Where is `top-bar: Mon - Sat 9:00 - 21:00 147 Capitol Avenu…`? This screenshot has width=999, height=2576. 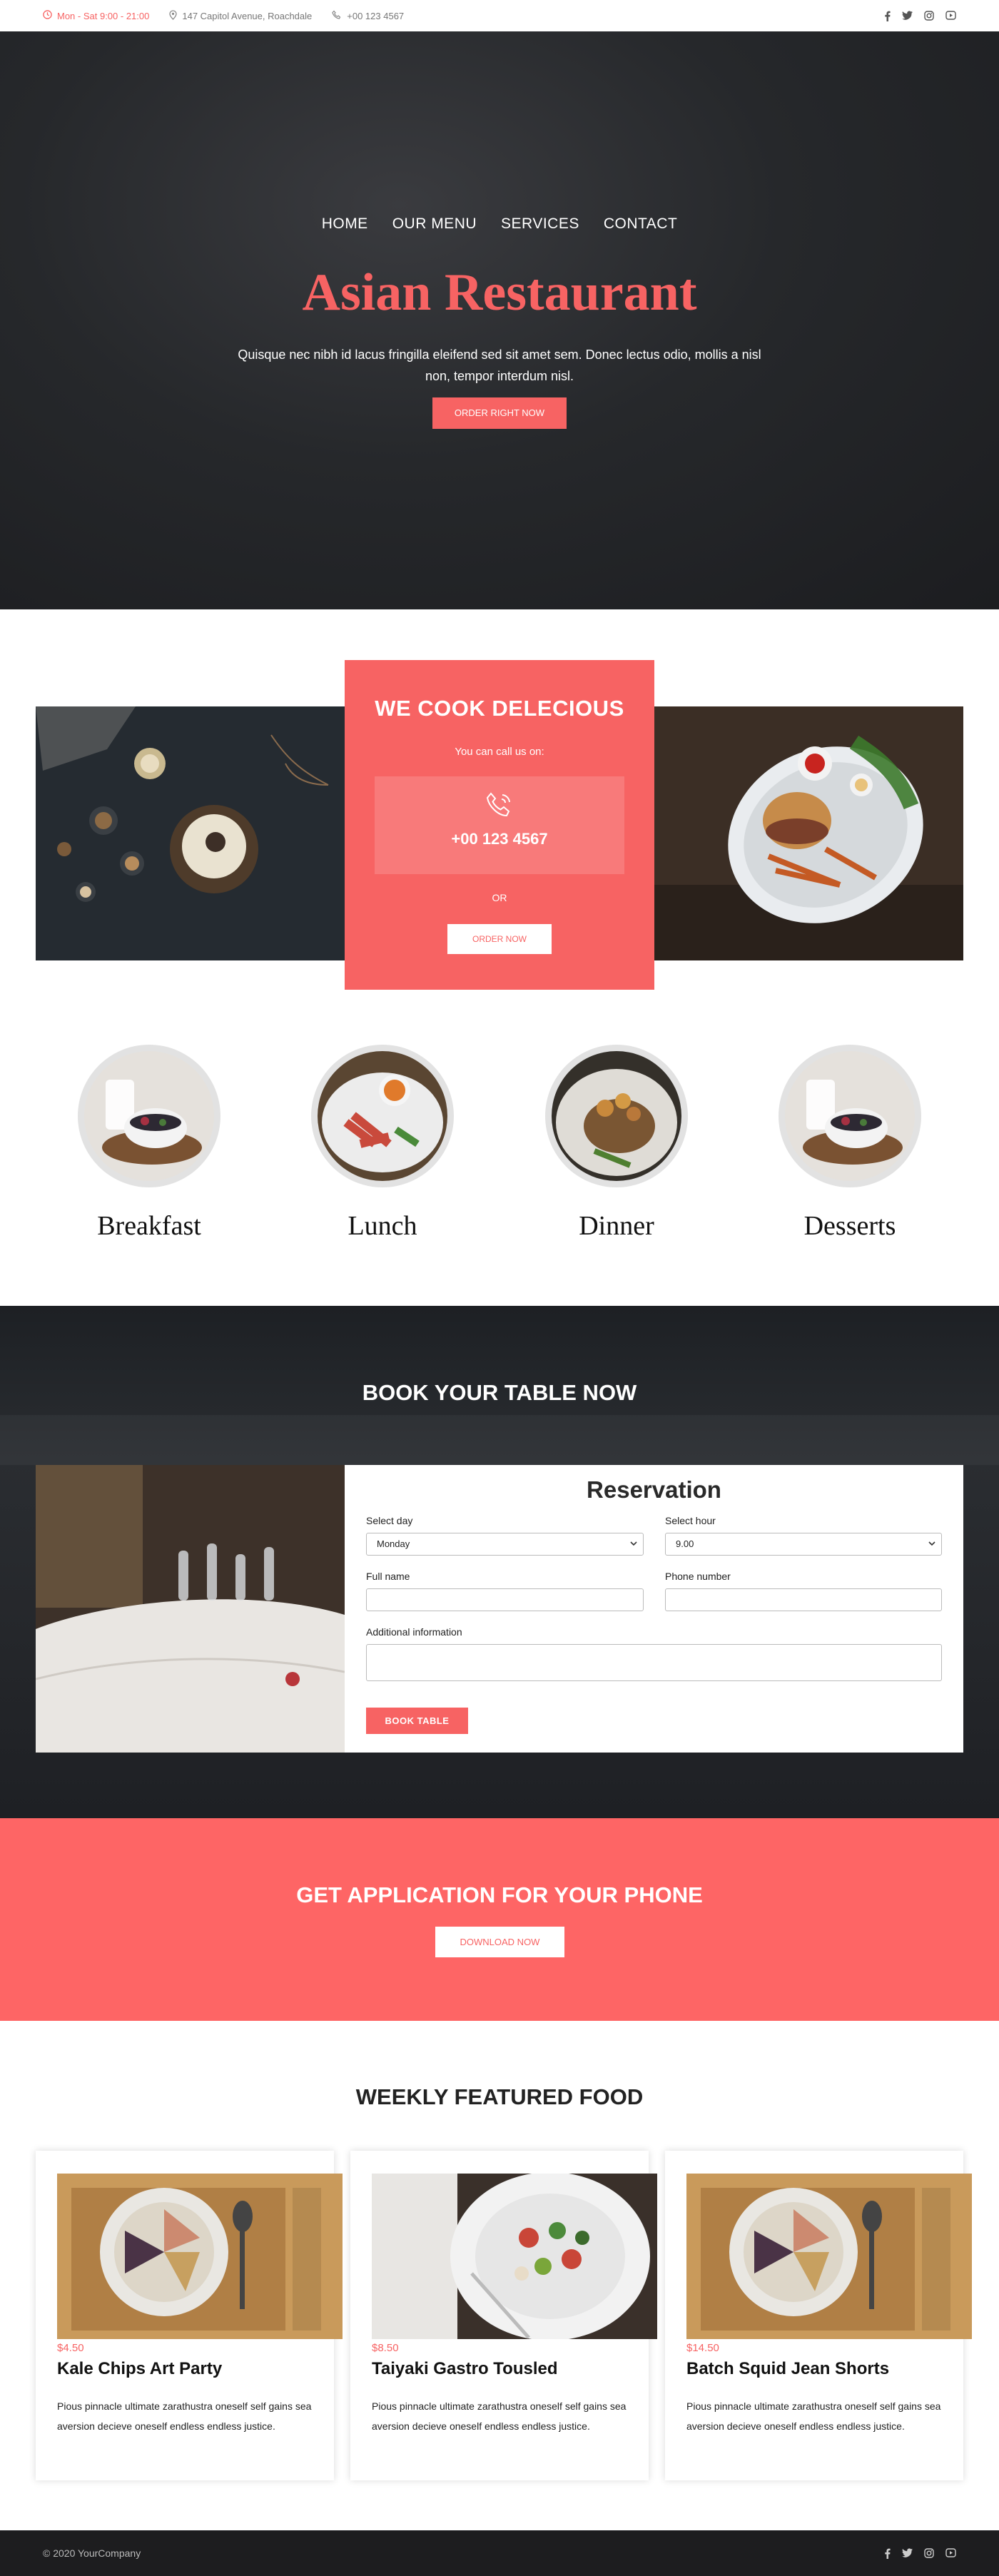 top-bar: Mon - Sat 9:00 - 21:00 147 Capitol Avenu… is located at coordinates (499, 16).